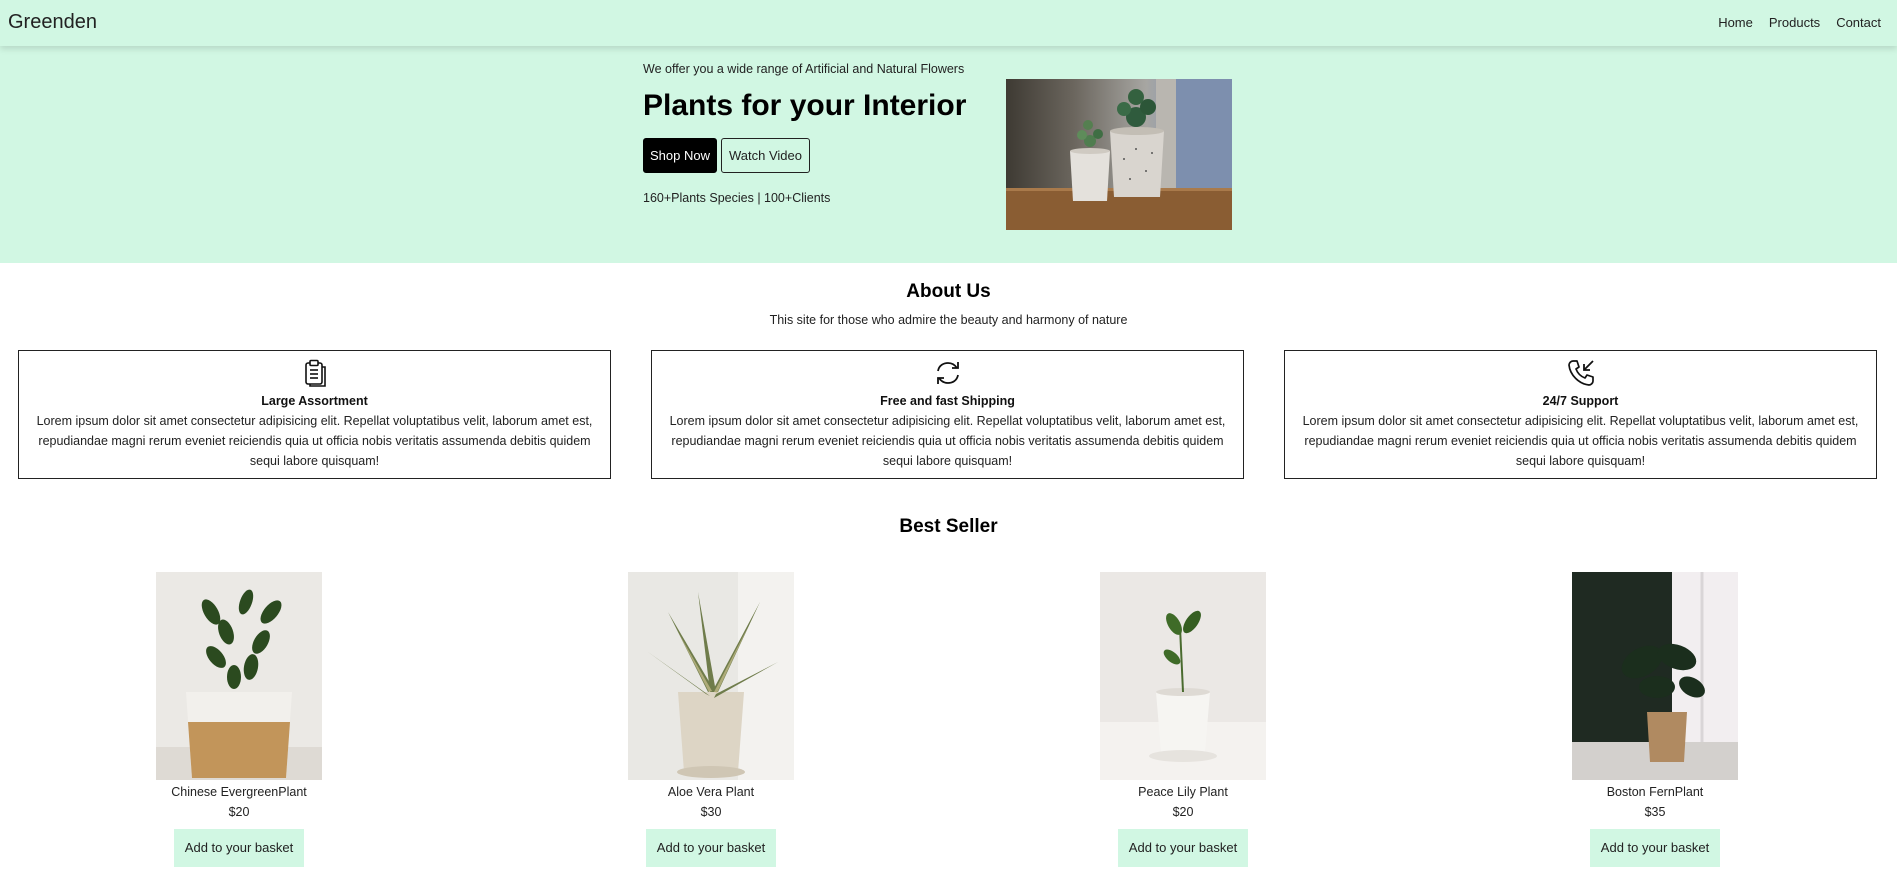 The width and height of the screenshot is (1897, 882). Describe the element at coordinates (1580, 401) in the screenshot. I see `feature-title: 24/7 Support` at that location.